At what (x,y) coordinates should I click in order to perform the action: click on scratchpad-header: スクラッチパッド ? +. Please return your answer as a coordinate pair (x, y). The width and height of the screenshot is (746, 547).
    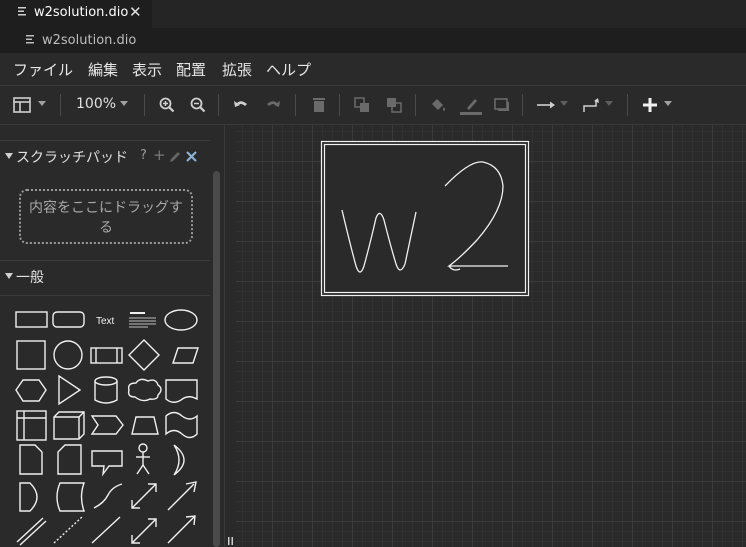
    Looking at the image, I should click on (105, 155).